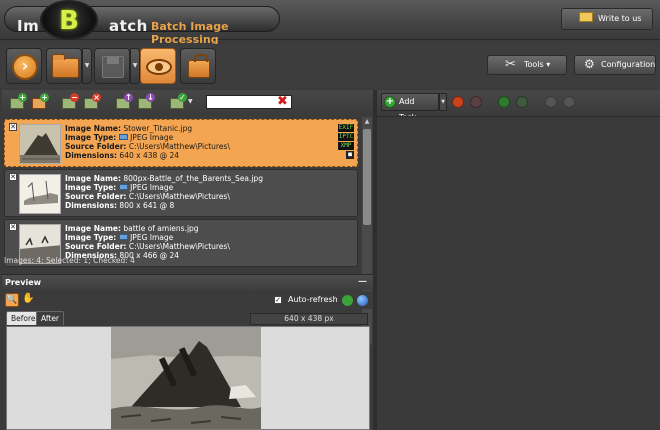 Image resolution: width=660 pixels, height=430 pixels. Describe the element at coordinates (346, 142) in the screenshot. I see `metadata-tags: EXIF IPTC XMP ■` at that location.